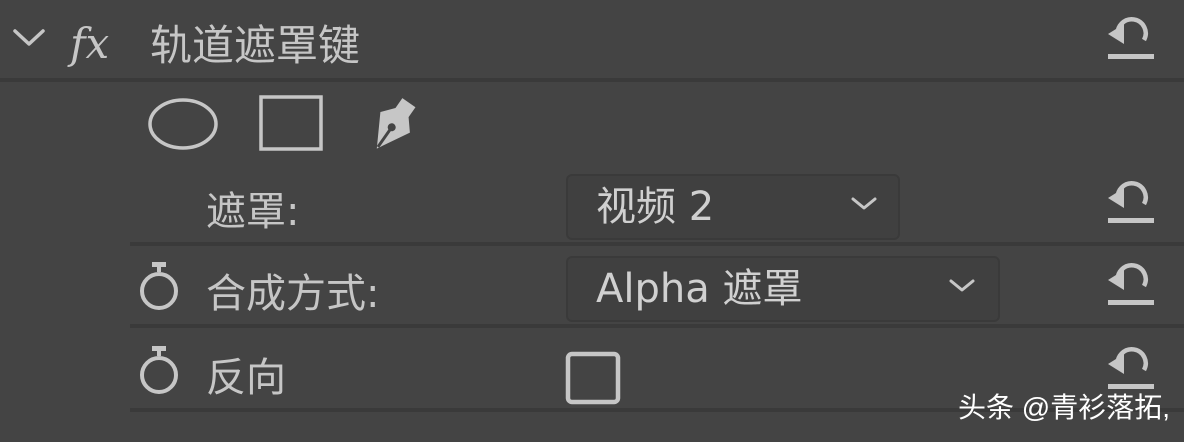 This screenshot has width=1184, height=442. I want to click on mask-dropdown: 视频 2, so click(733, 207).